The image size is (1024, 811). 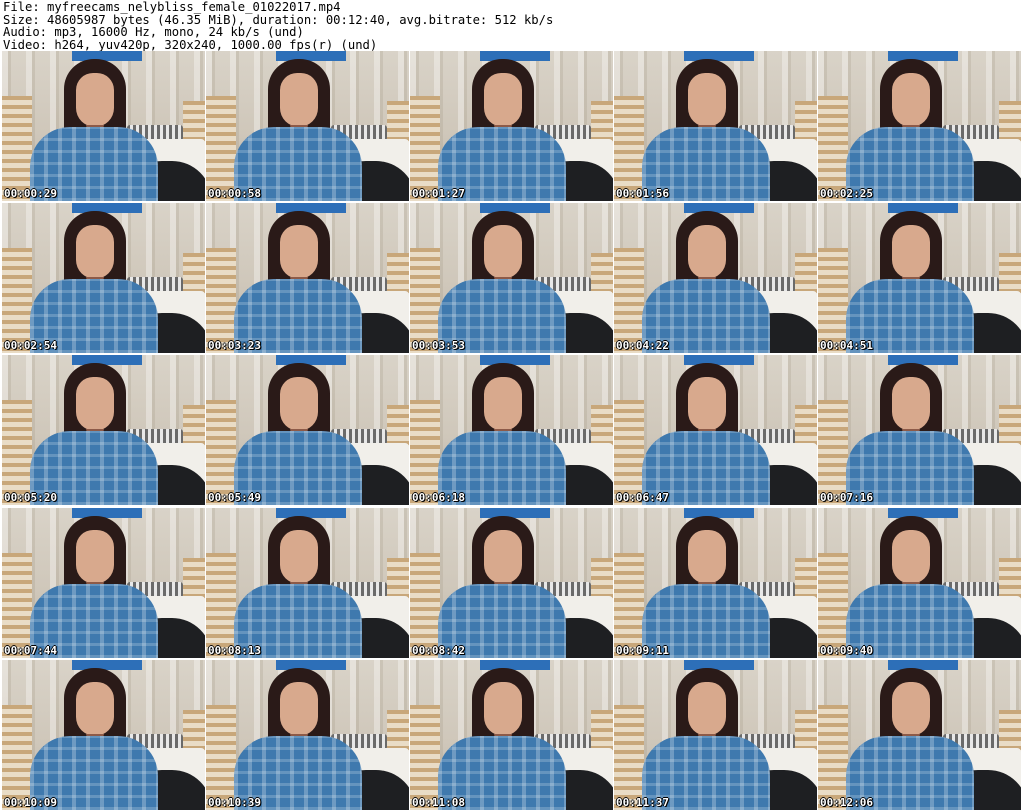 What do you see at coordinates (30, 345) in the screenshot?
I see `thumbnail-timestamp: 00:02:54` at bounding box center [30, 345].